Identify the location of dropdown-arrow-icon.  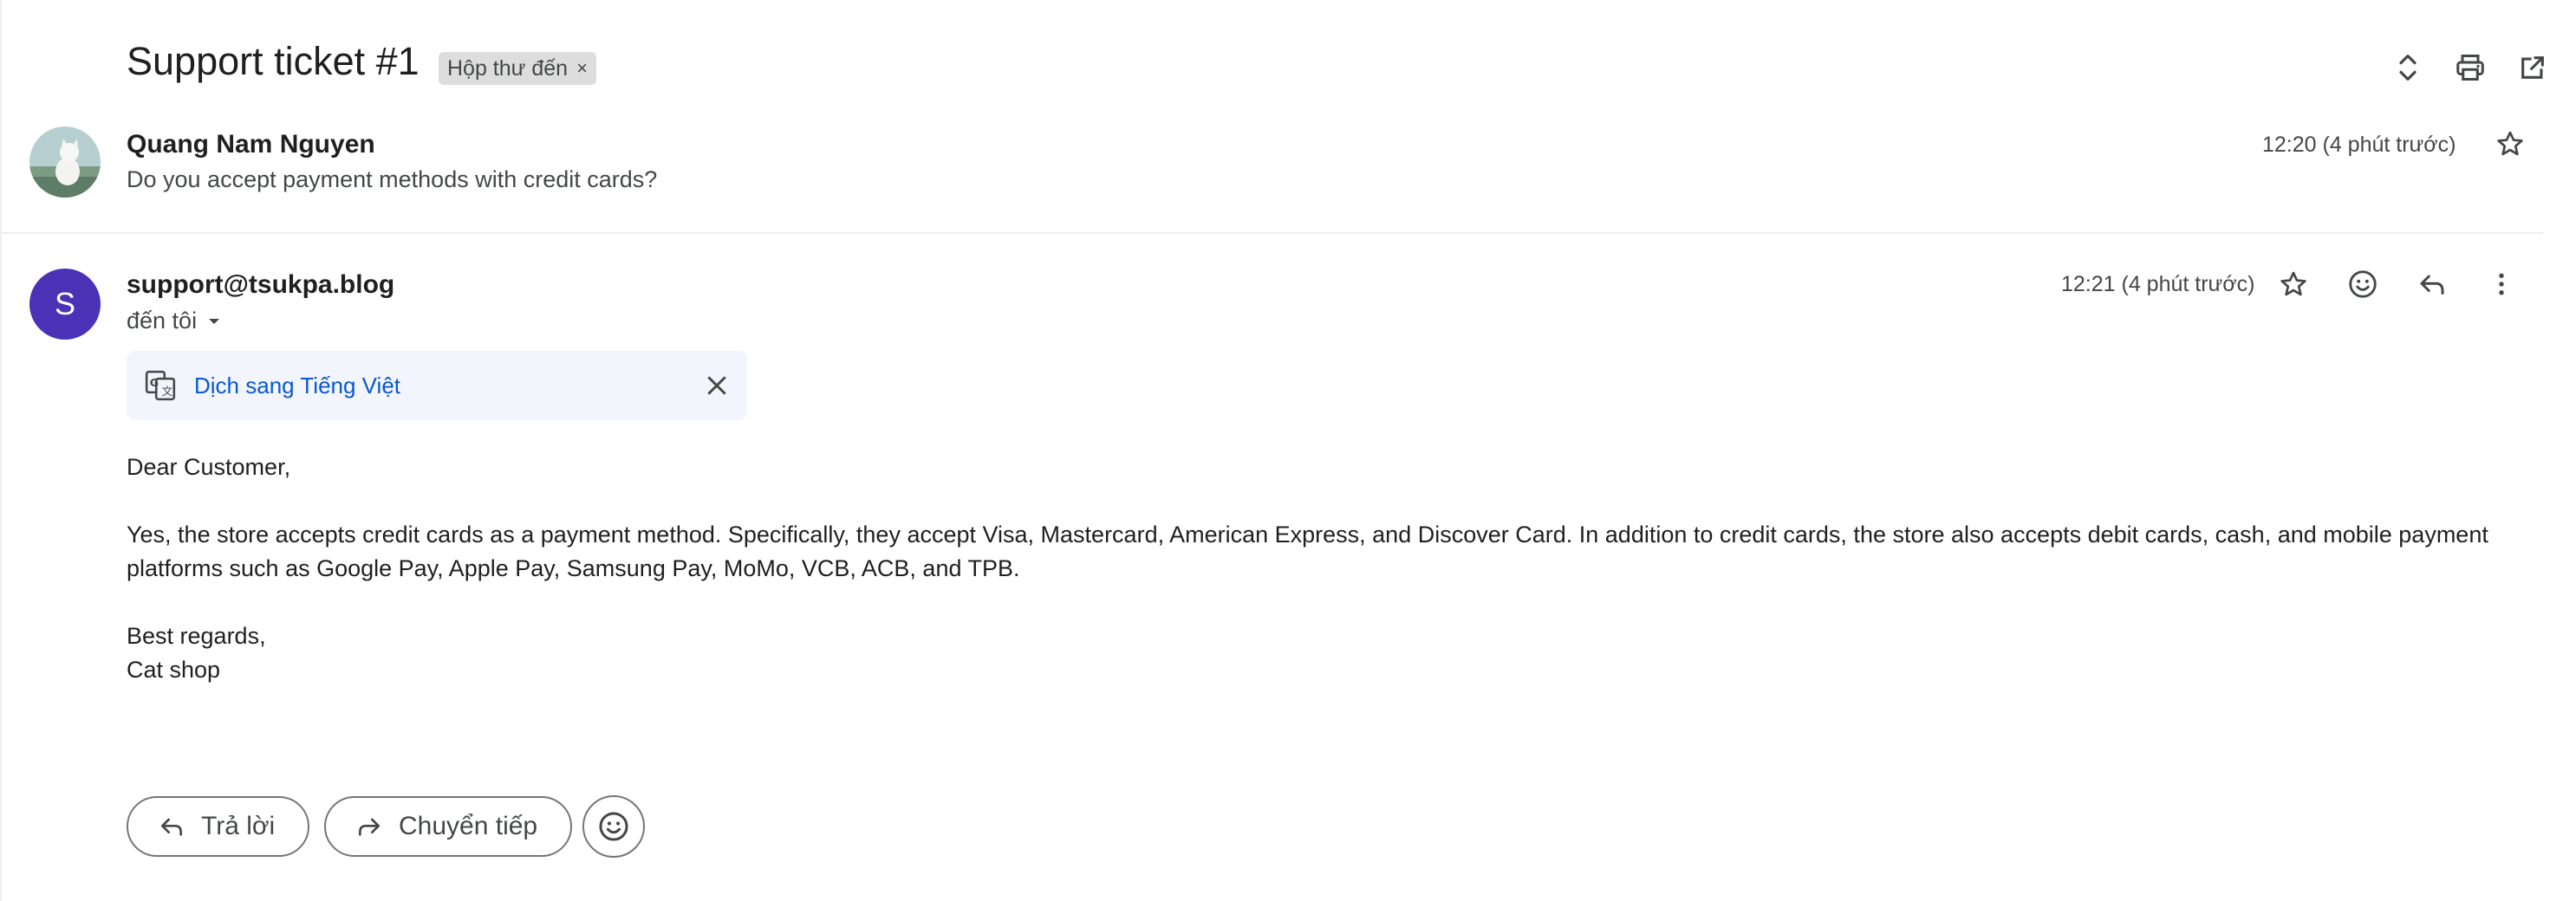
(214, 321).